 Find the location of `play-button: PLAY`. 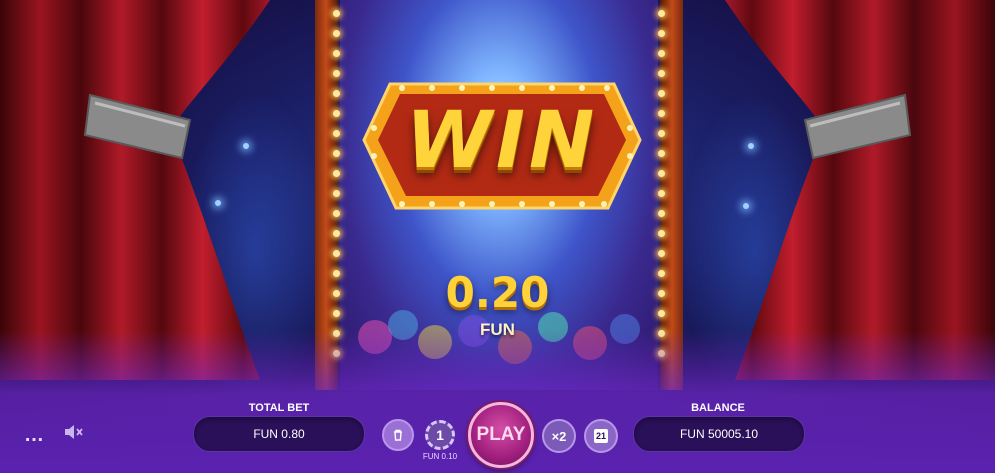

play-button: PLAY is located at coordinates (501, 435).